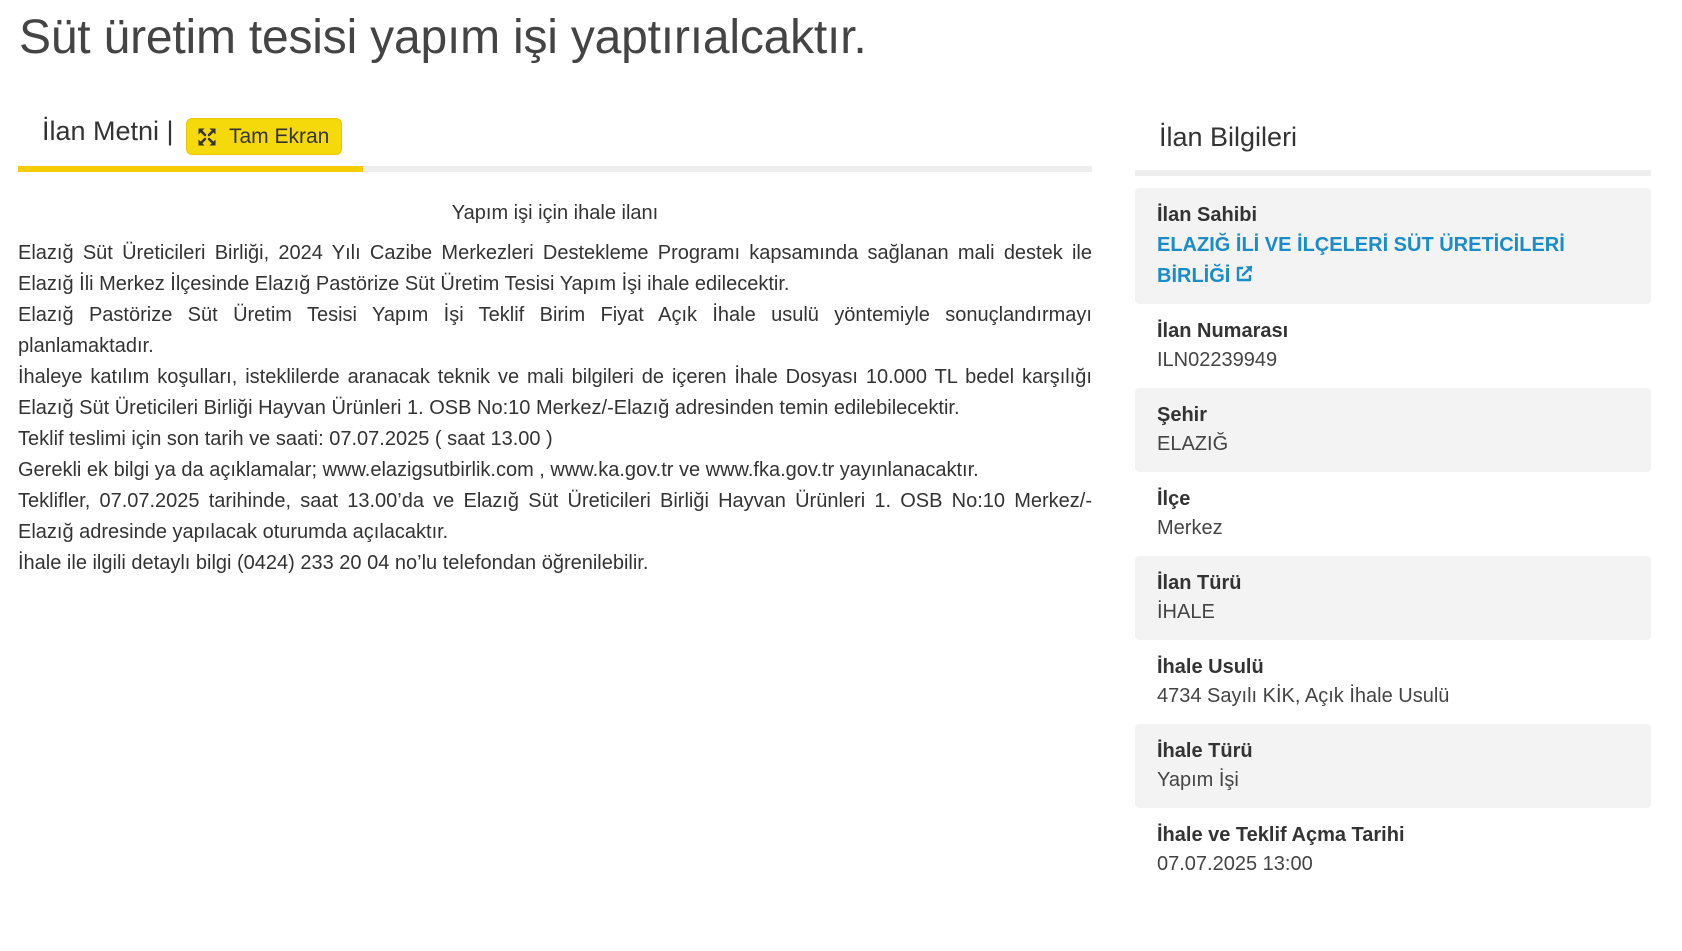 This screenshot has height=951, width=1682. Describe the element at coordinates (1303, 696) in the screenshot. I see `info-value: 4734 Sayılı KİK, Açık İhale Usulü` at that location.